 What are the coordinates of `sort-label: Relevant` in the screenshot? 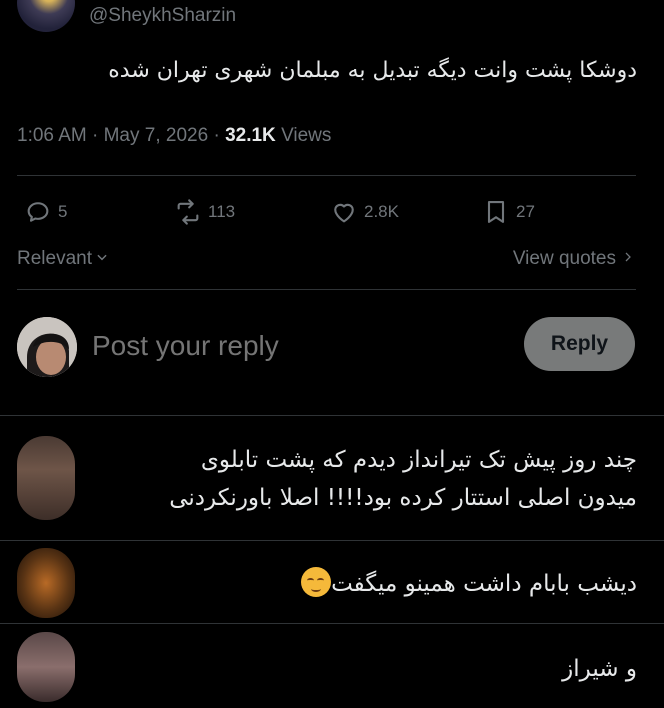 It's located at (54, 258).